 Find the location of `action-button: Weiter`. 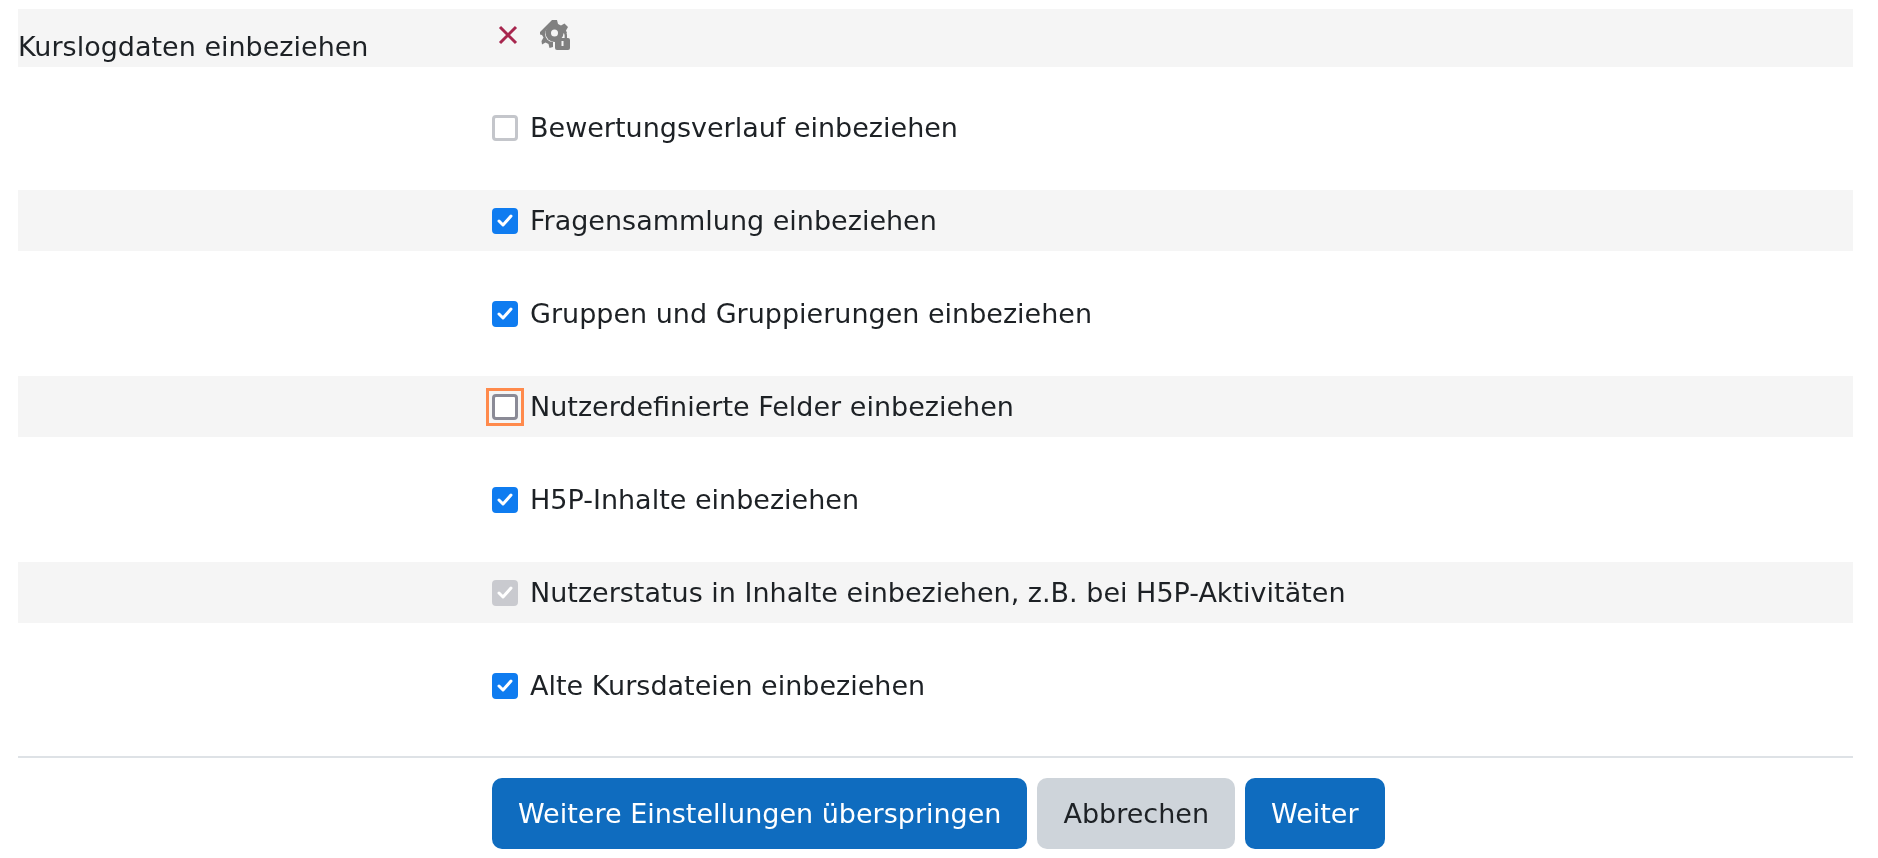

action-button: Weiter is located at coordinates (1315, 813).